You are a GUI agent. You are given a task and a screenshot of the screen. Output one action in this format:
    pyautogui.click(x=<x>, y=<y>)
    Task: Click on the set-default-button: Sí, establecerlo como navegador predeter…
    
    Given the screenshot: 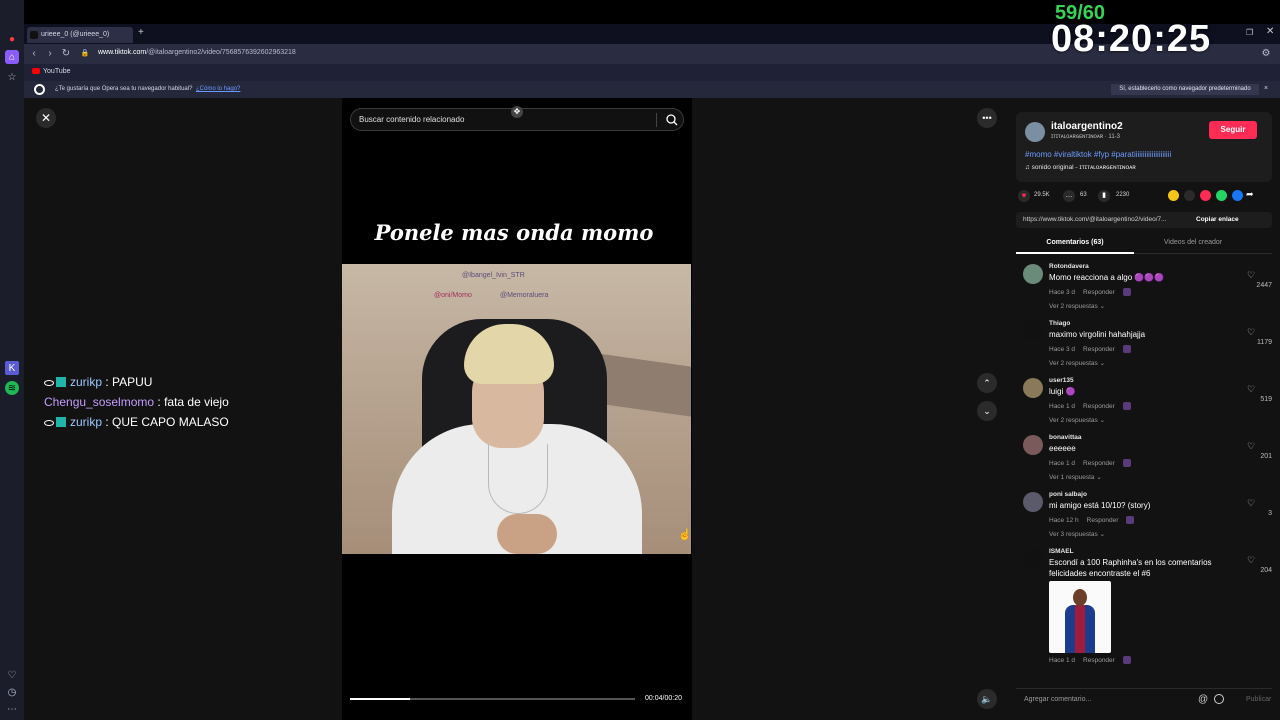 What is the action you would take?
    pyautogui.click(x=1185, y=89)
    